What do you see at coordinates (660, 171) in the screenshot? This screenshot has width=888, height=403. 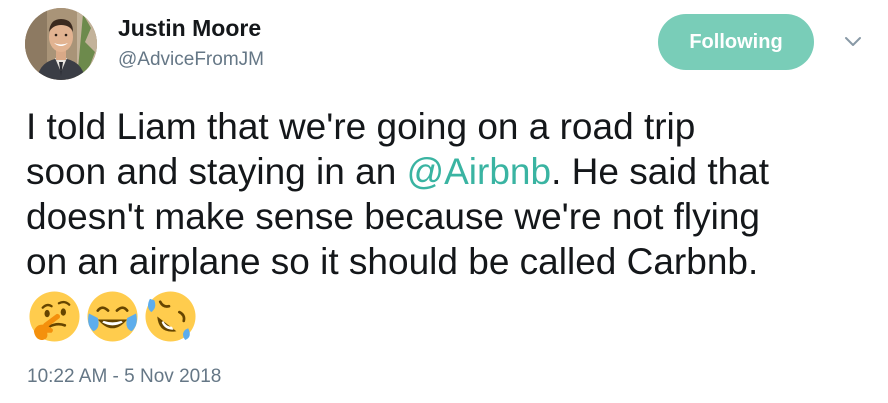 I see `tweet-text-segment: . He said that` at bounding box center [660, 171].